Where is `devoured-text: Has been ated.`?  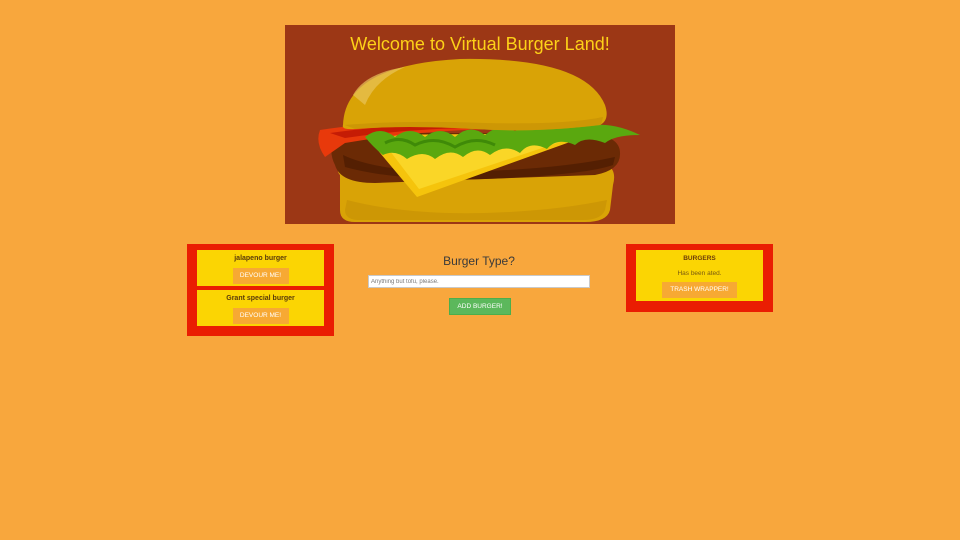 devoured-text: Has been ated. is located at coordinates (699, 273).